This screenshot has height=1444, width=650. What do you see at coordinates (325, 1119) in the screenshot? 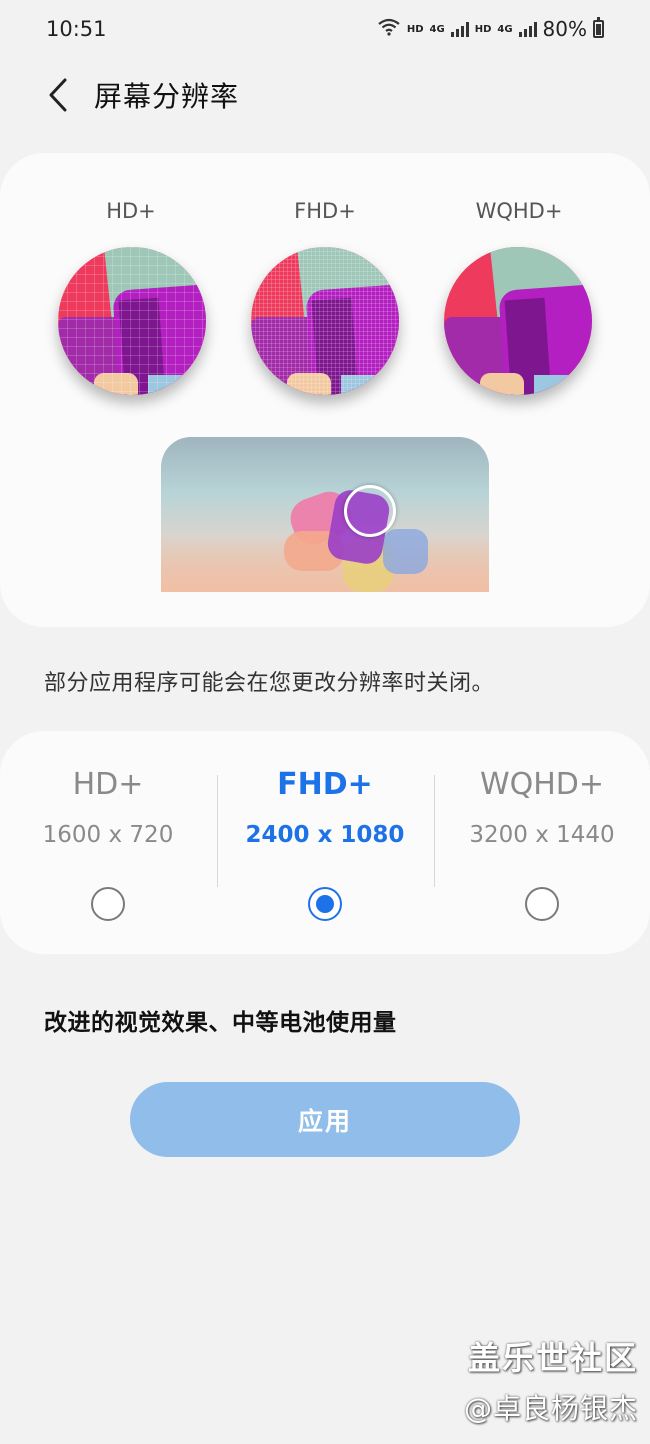
I see `apply-button: 应用` at bounding box center [325, 1119].